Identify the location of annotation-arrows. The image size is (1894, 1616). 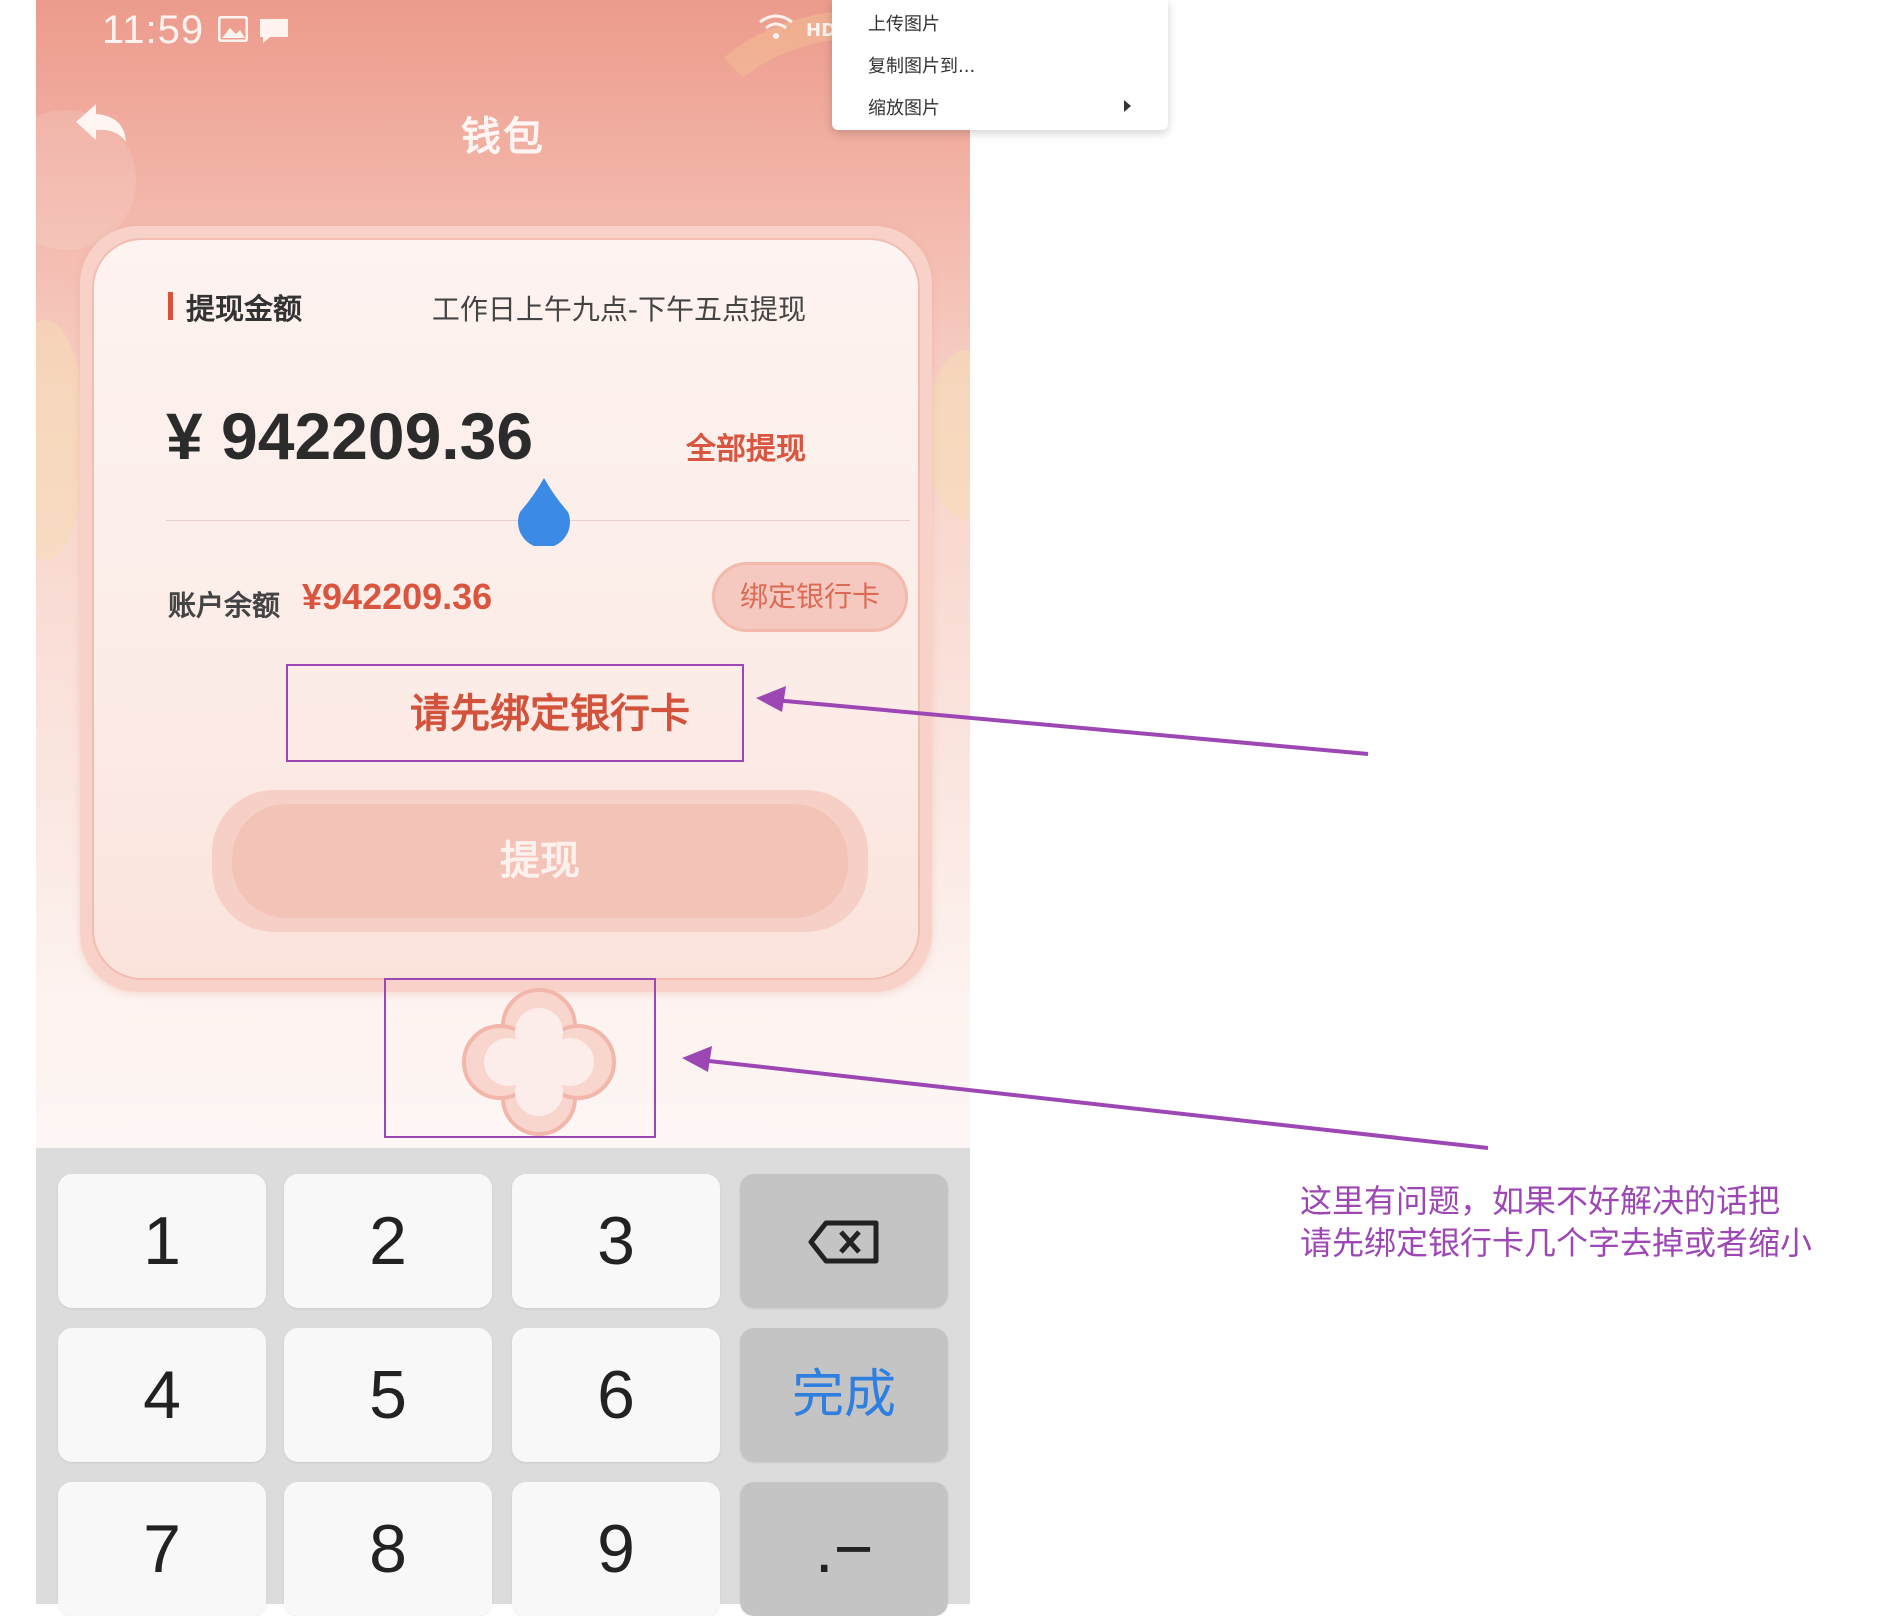
(1085, 918).